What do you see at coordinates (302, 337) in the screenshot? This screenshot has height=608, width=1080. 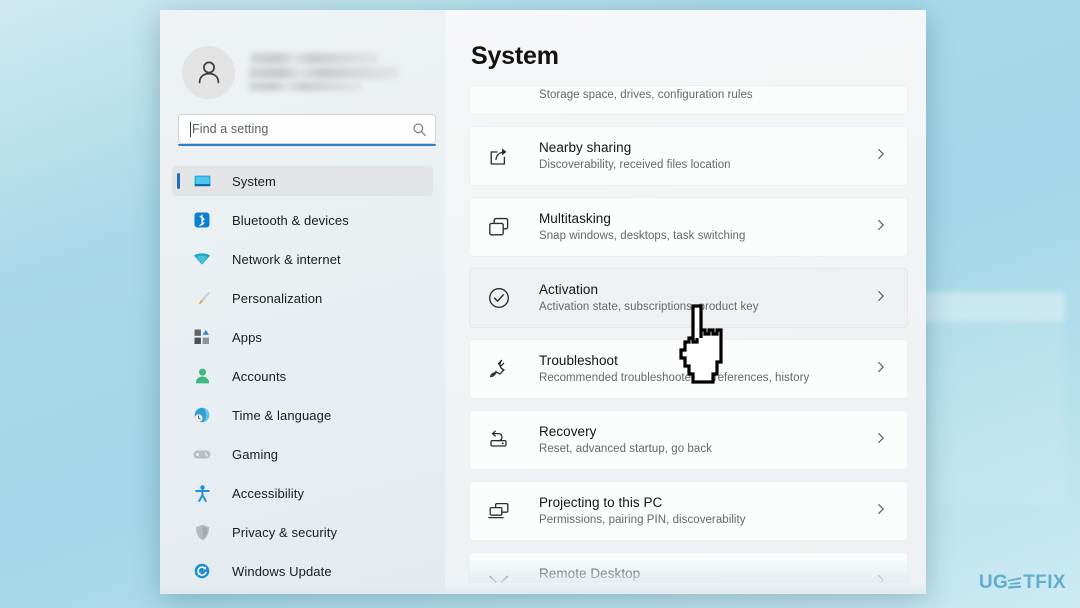 I see `sidebar-item-apps: Apps` at bounding box center [302, 337].